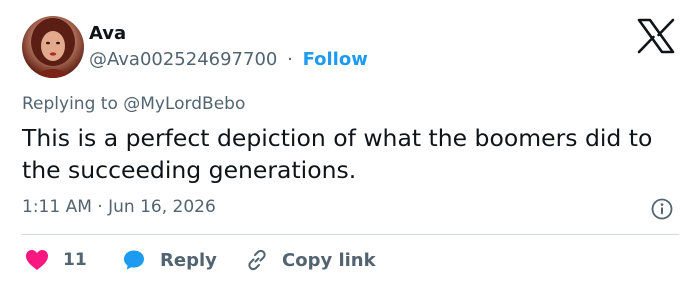 The width and height of the screenshot is (700, 287). Describe the element at coordinates (656, 36) in the screenshot. I see `x-logo-icon` at that location.